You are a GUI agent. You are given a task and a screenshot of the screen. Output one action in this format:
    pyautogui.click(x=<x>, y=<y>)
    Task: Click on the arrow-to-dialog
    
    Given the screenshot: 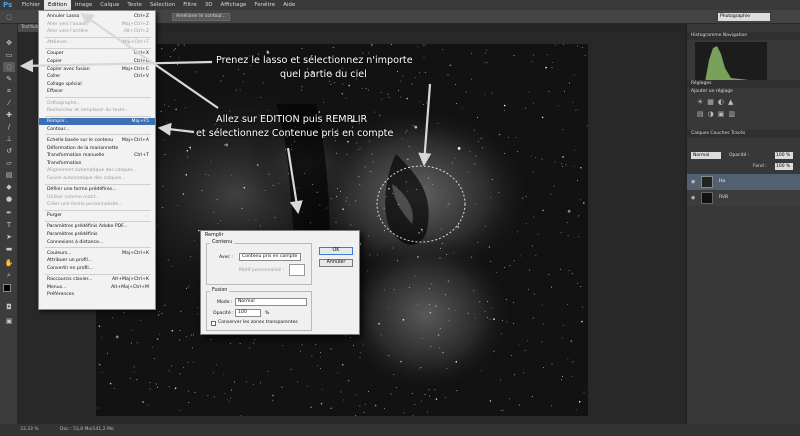 What is the action you would take?
    pyautogui.click(x=294, y=181)
    